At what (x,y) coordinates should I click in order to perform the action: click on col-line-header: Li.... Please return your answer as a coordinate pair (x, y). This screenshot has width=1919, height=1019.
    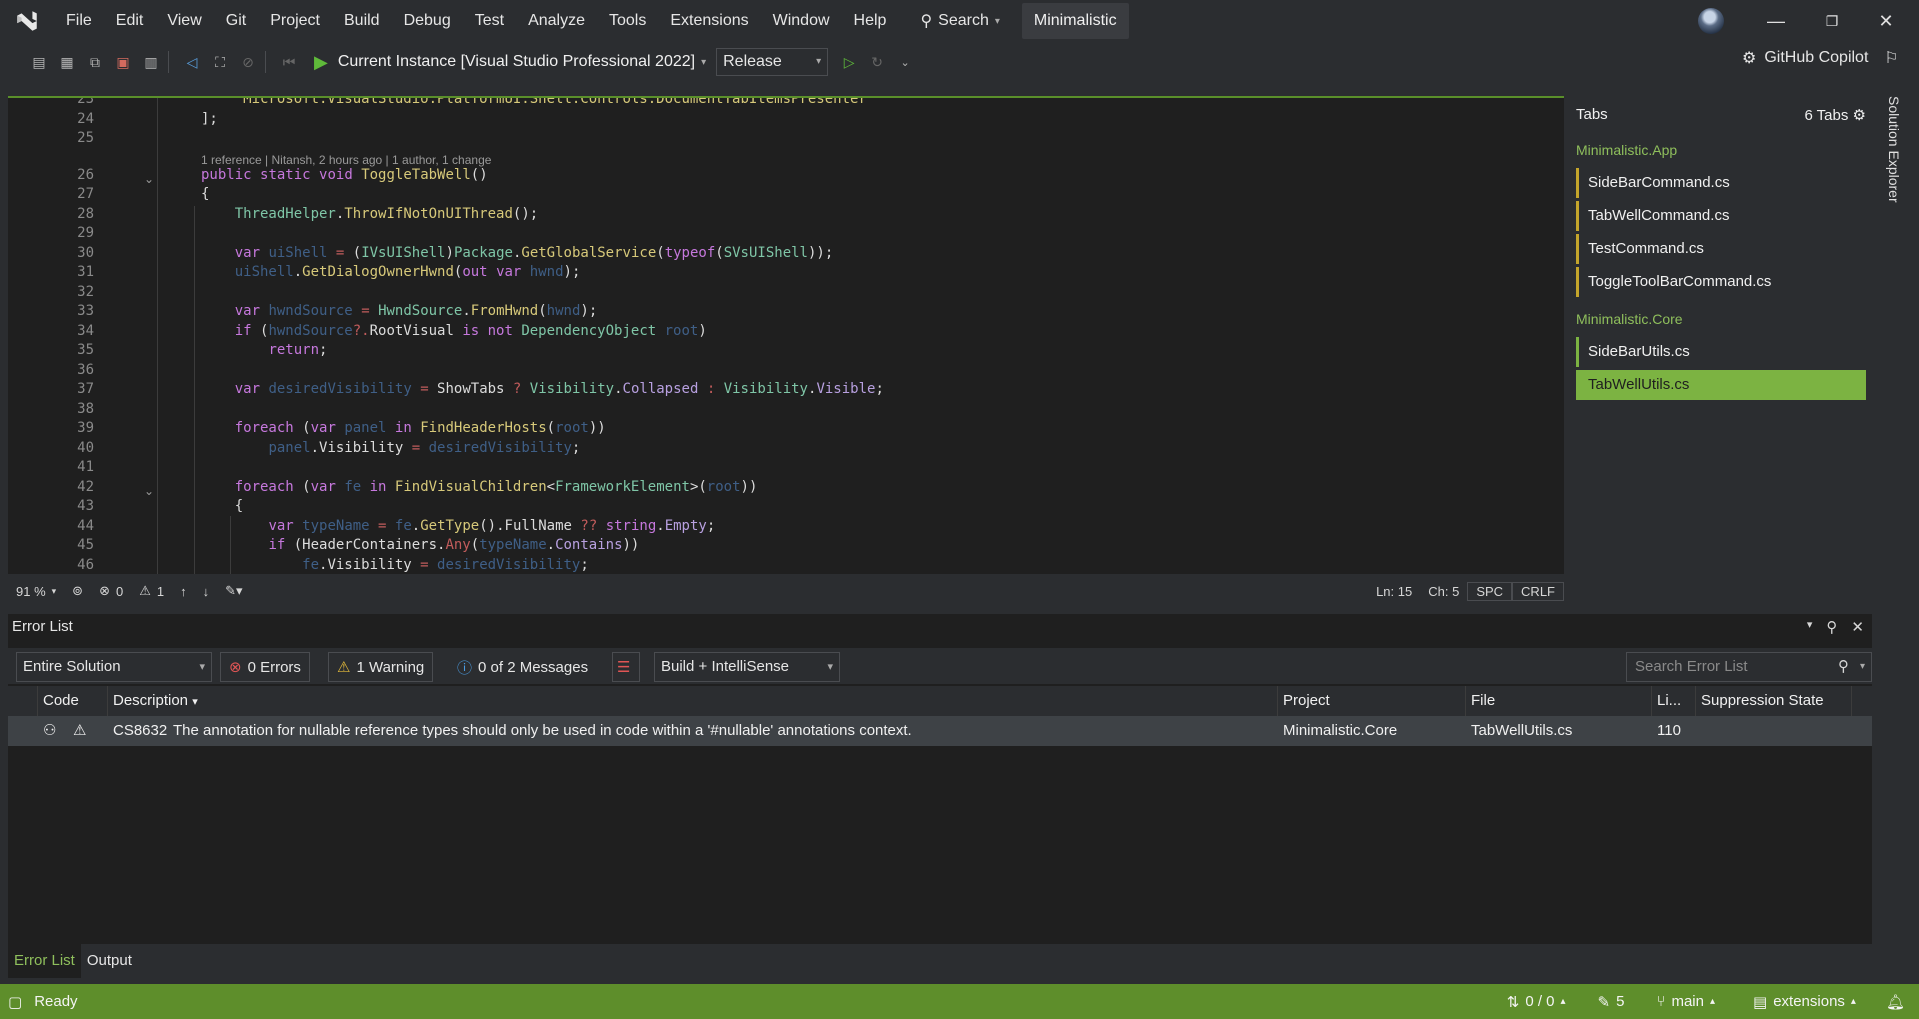
    Looking at the image, I should click on (1674, 701).